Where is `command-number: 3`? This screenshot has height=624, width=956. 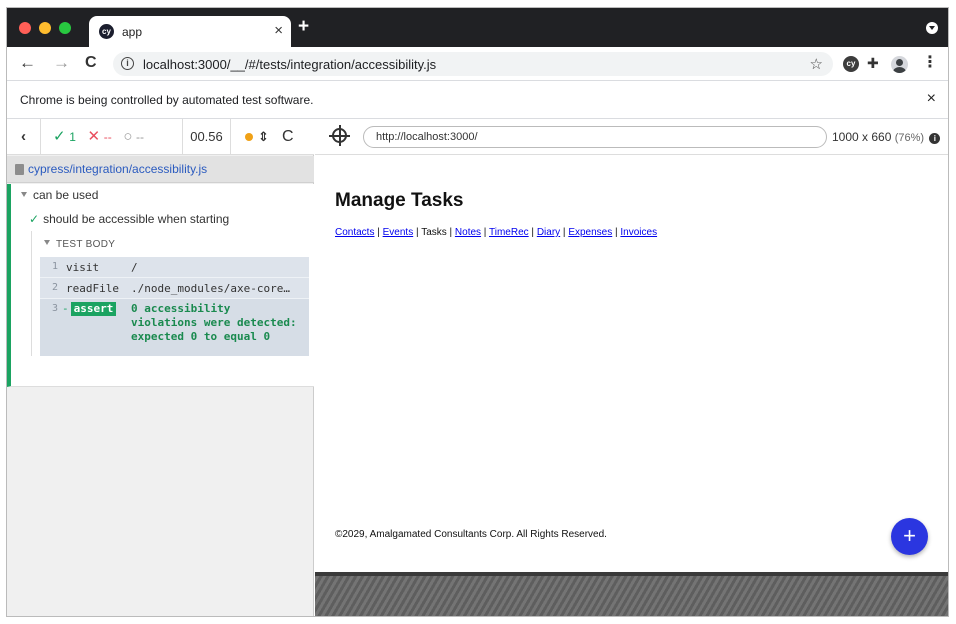
command-number: 3 is located at coordinates (54, 308).